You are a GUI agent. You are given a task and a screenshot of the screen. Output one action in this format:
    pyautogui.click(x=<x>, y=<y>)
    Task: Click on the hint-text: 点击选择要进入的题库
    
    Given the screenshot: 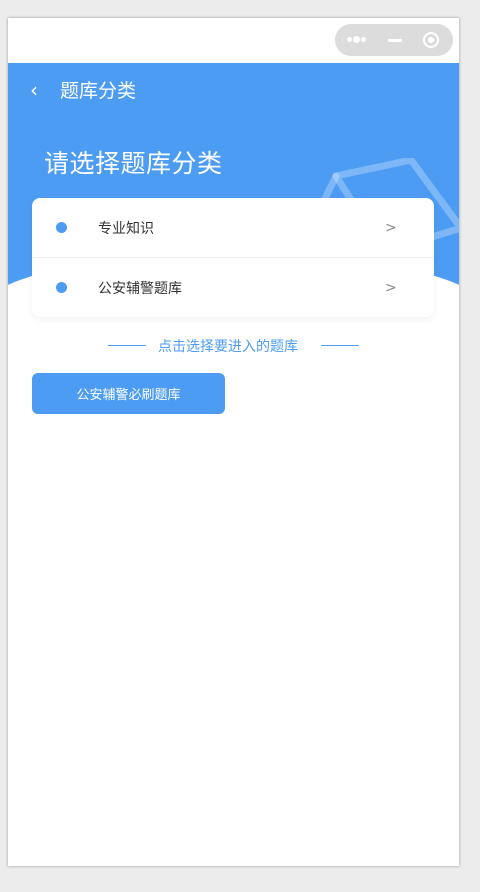 What is the action you would take?
    pyautogui.click(x=228, y=347)
    